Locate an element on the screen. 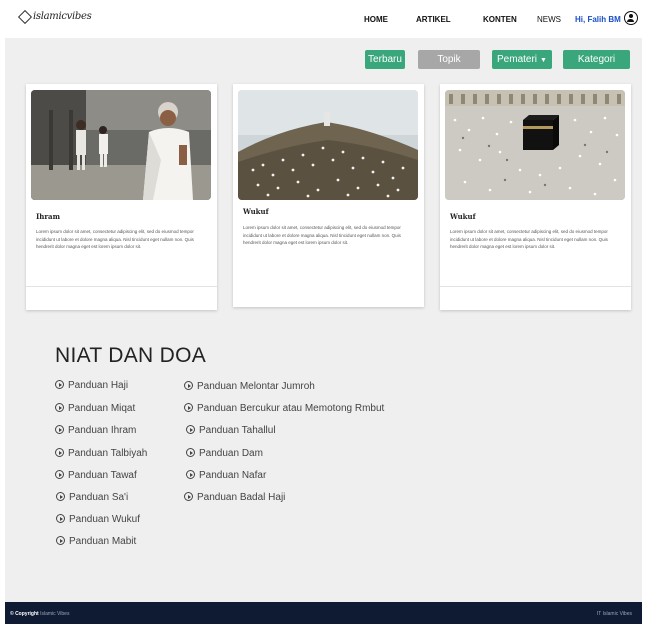 Image resolution: width=647 pixels, height=624 pixels. wukuf-photo is located at coordinates (328, 145).